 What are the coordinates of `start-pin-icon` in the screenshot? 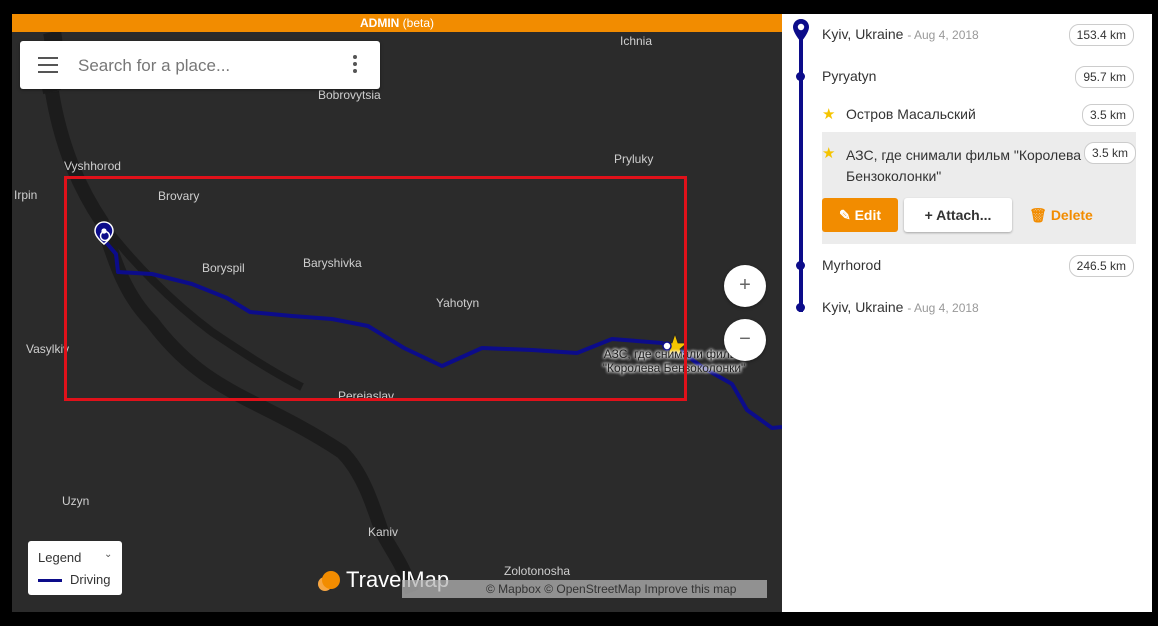 It's located at (801, 30).